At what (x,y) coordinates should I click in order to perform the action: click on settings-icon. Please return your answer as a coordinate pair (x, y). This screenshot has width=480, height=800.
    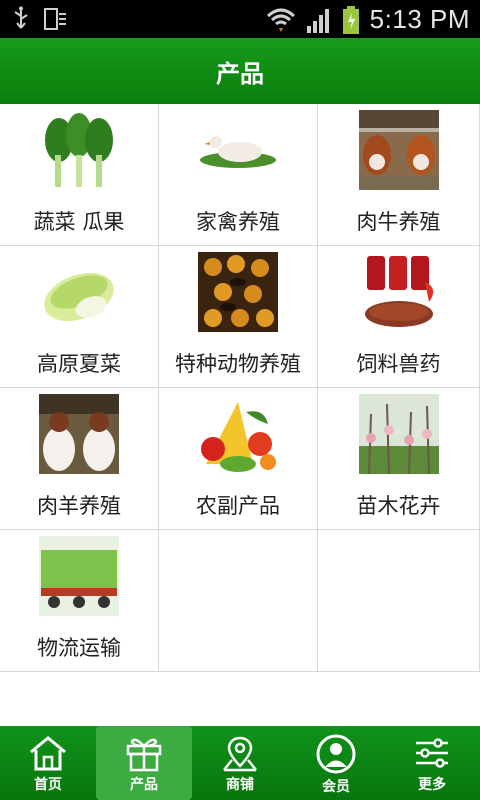
    Looking at the image, I should click on (432, 753).